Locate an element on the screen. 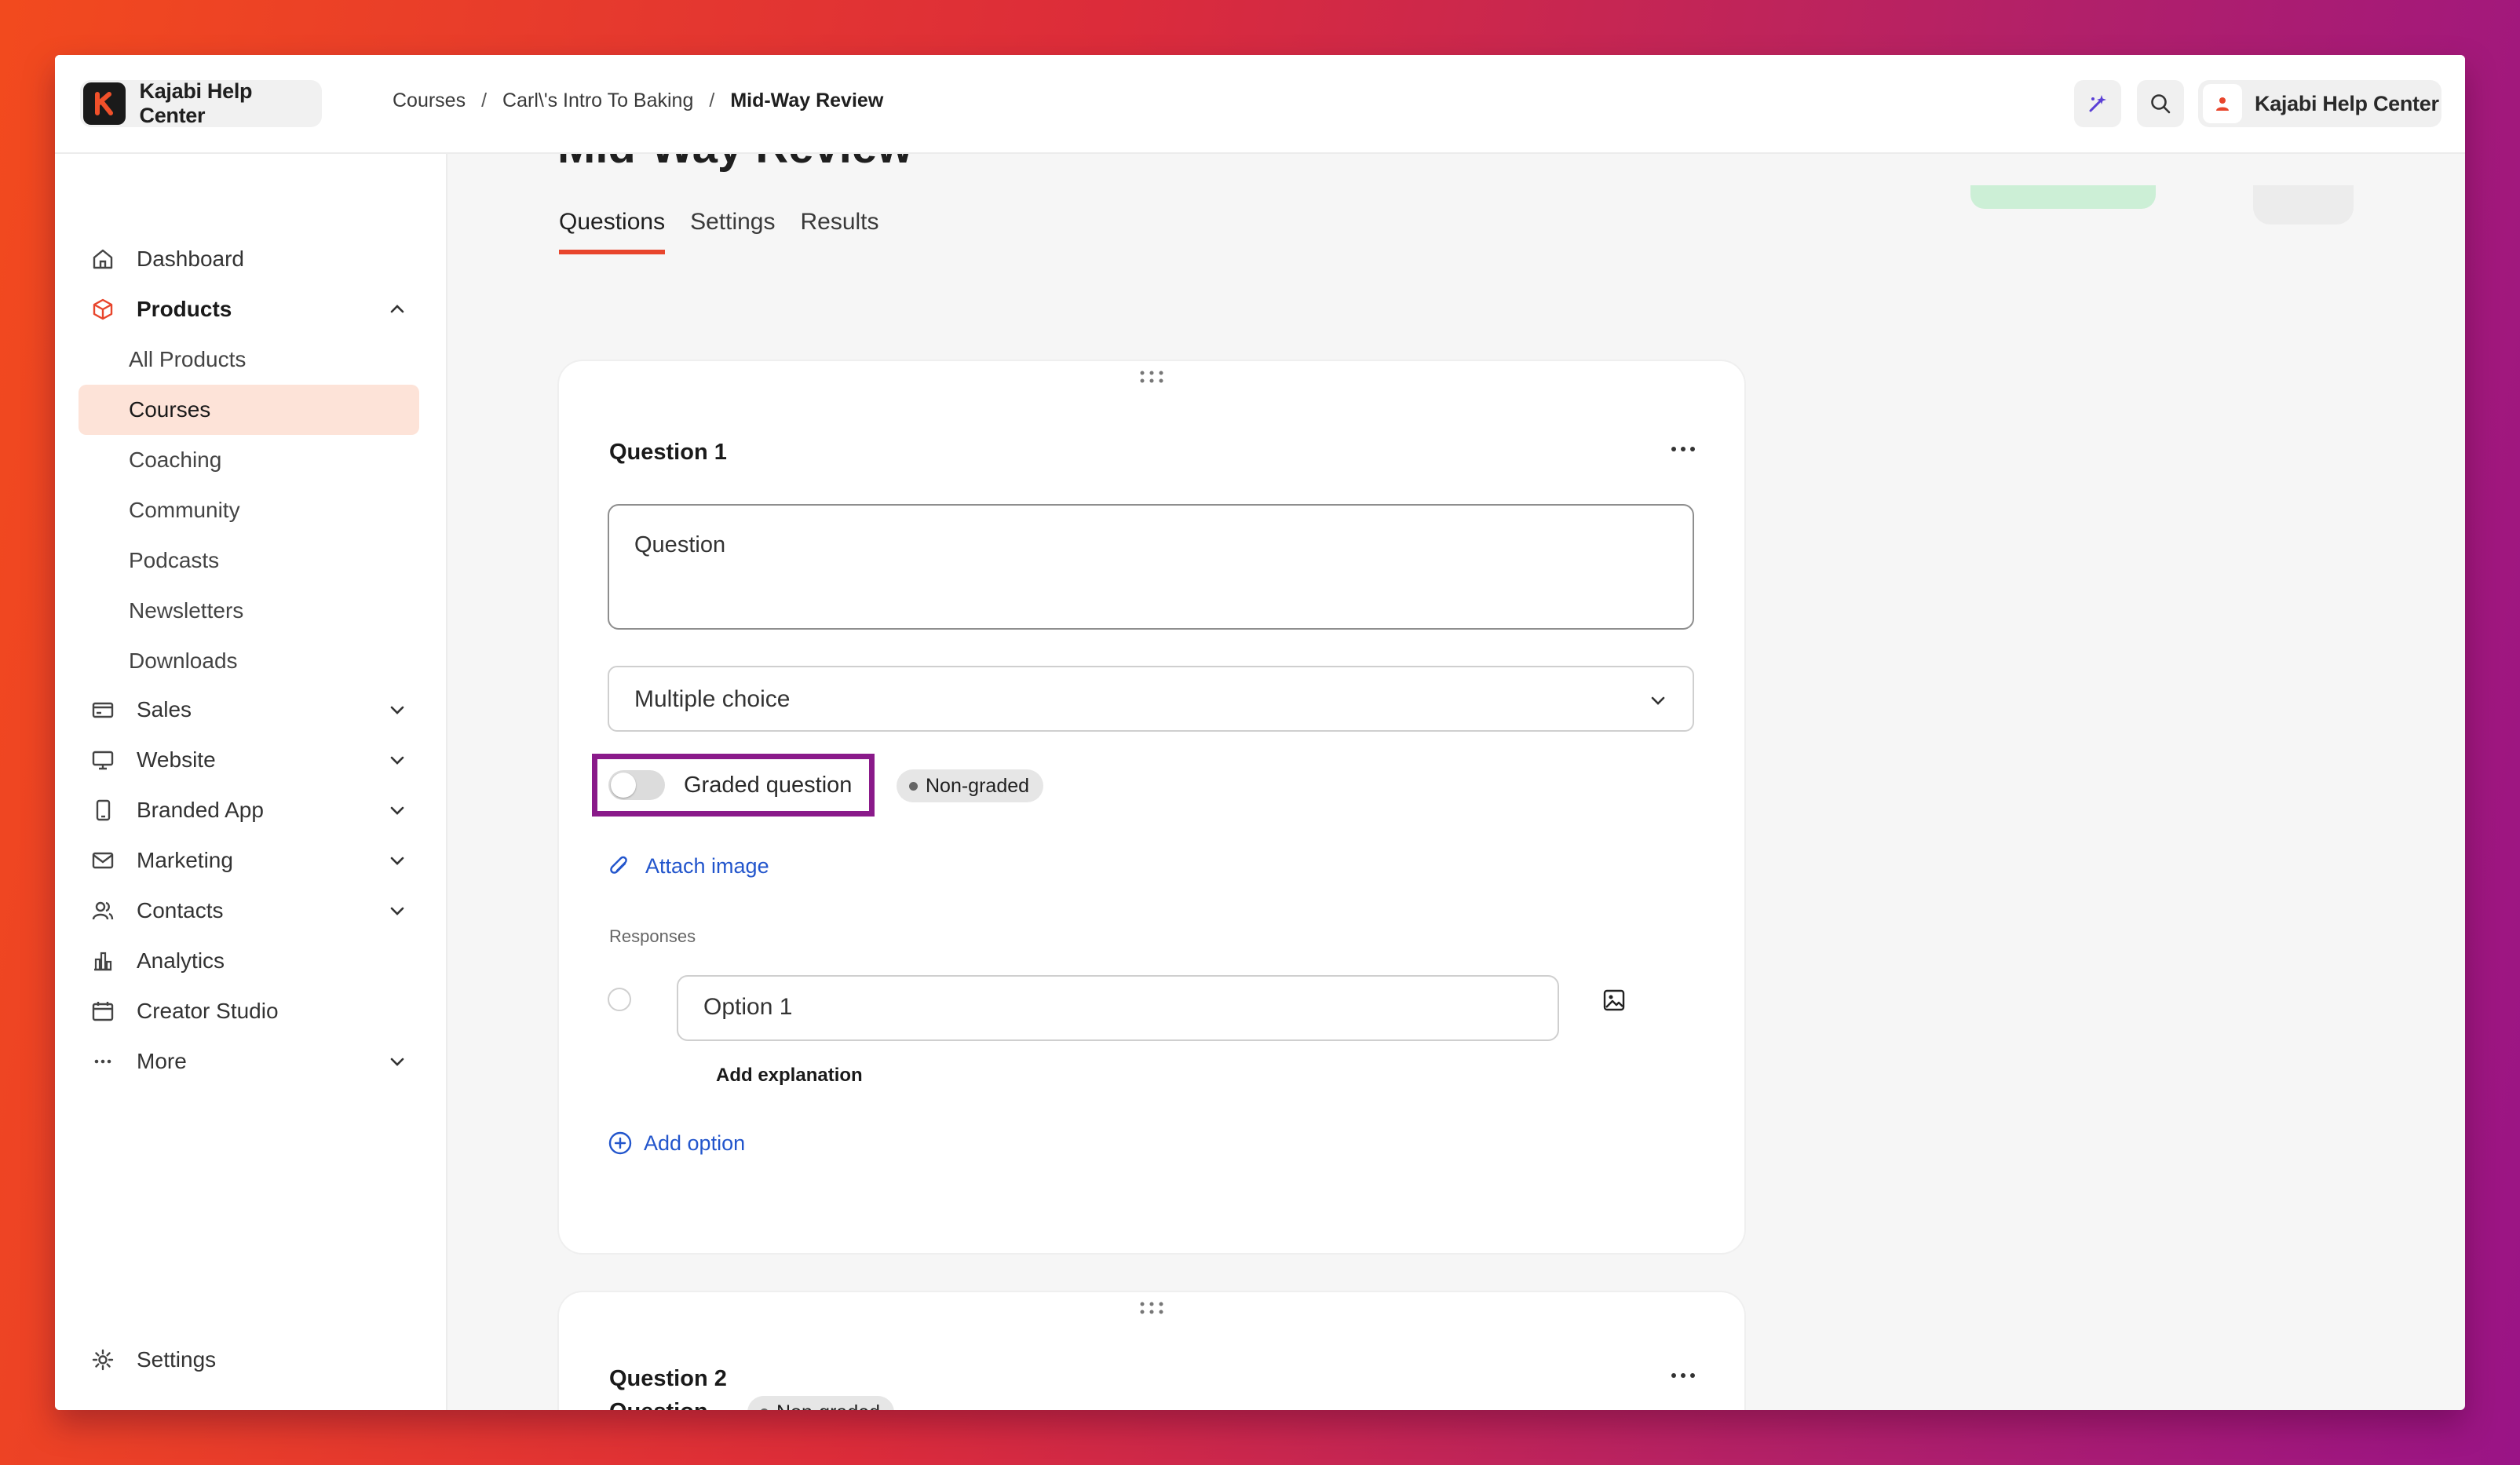 This screenshot has width=2520, height=1465. sidebar-item-more: More is located at coordinates (249, 1061).